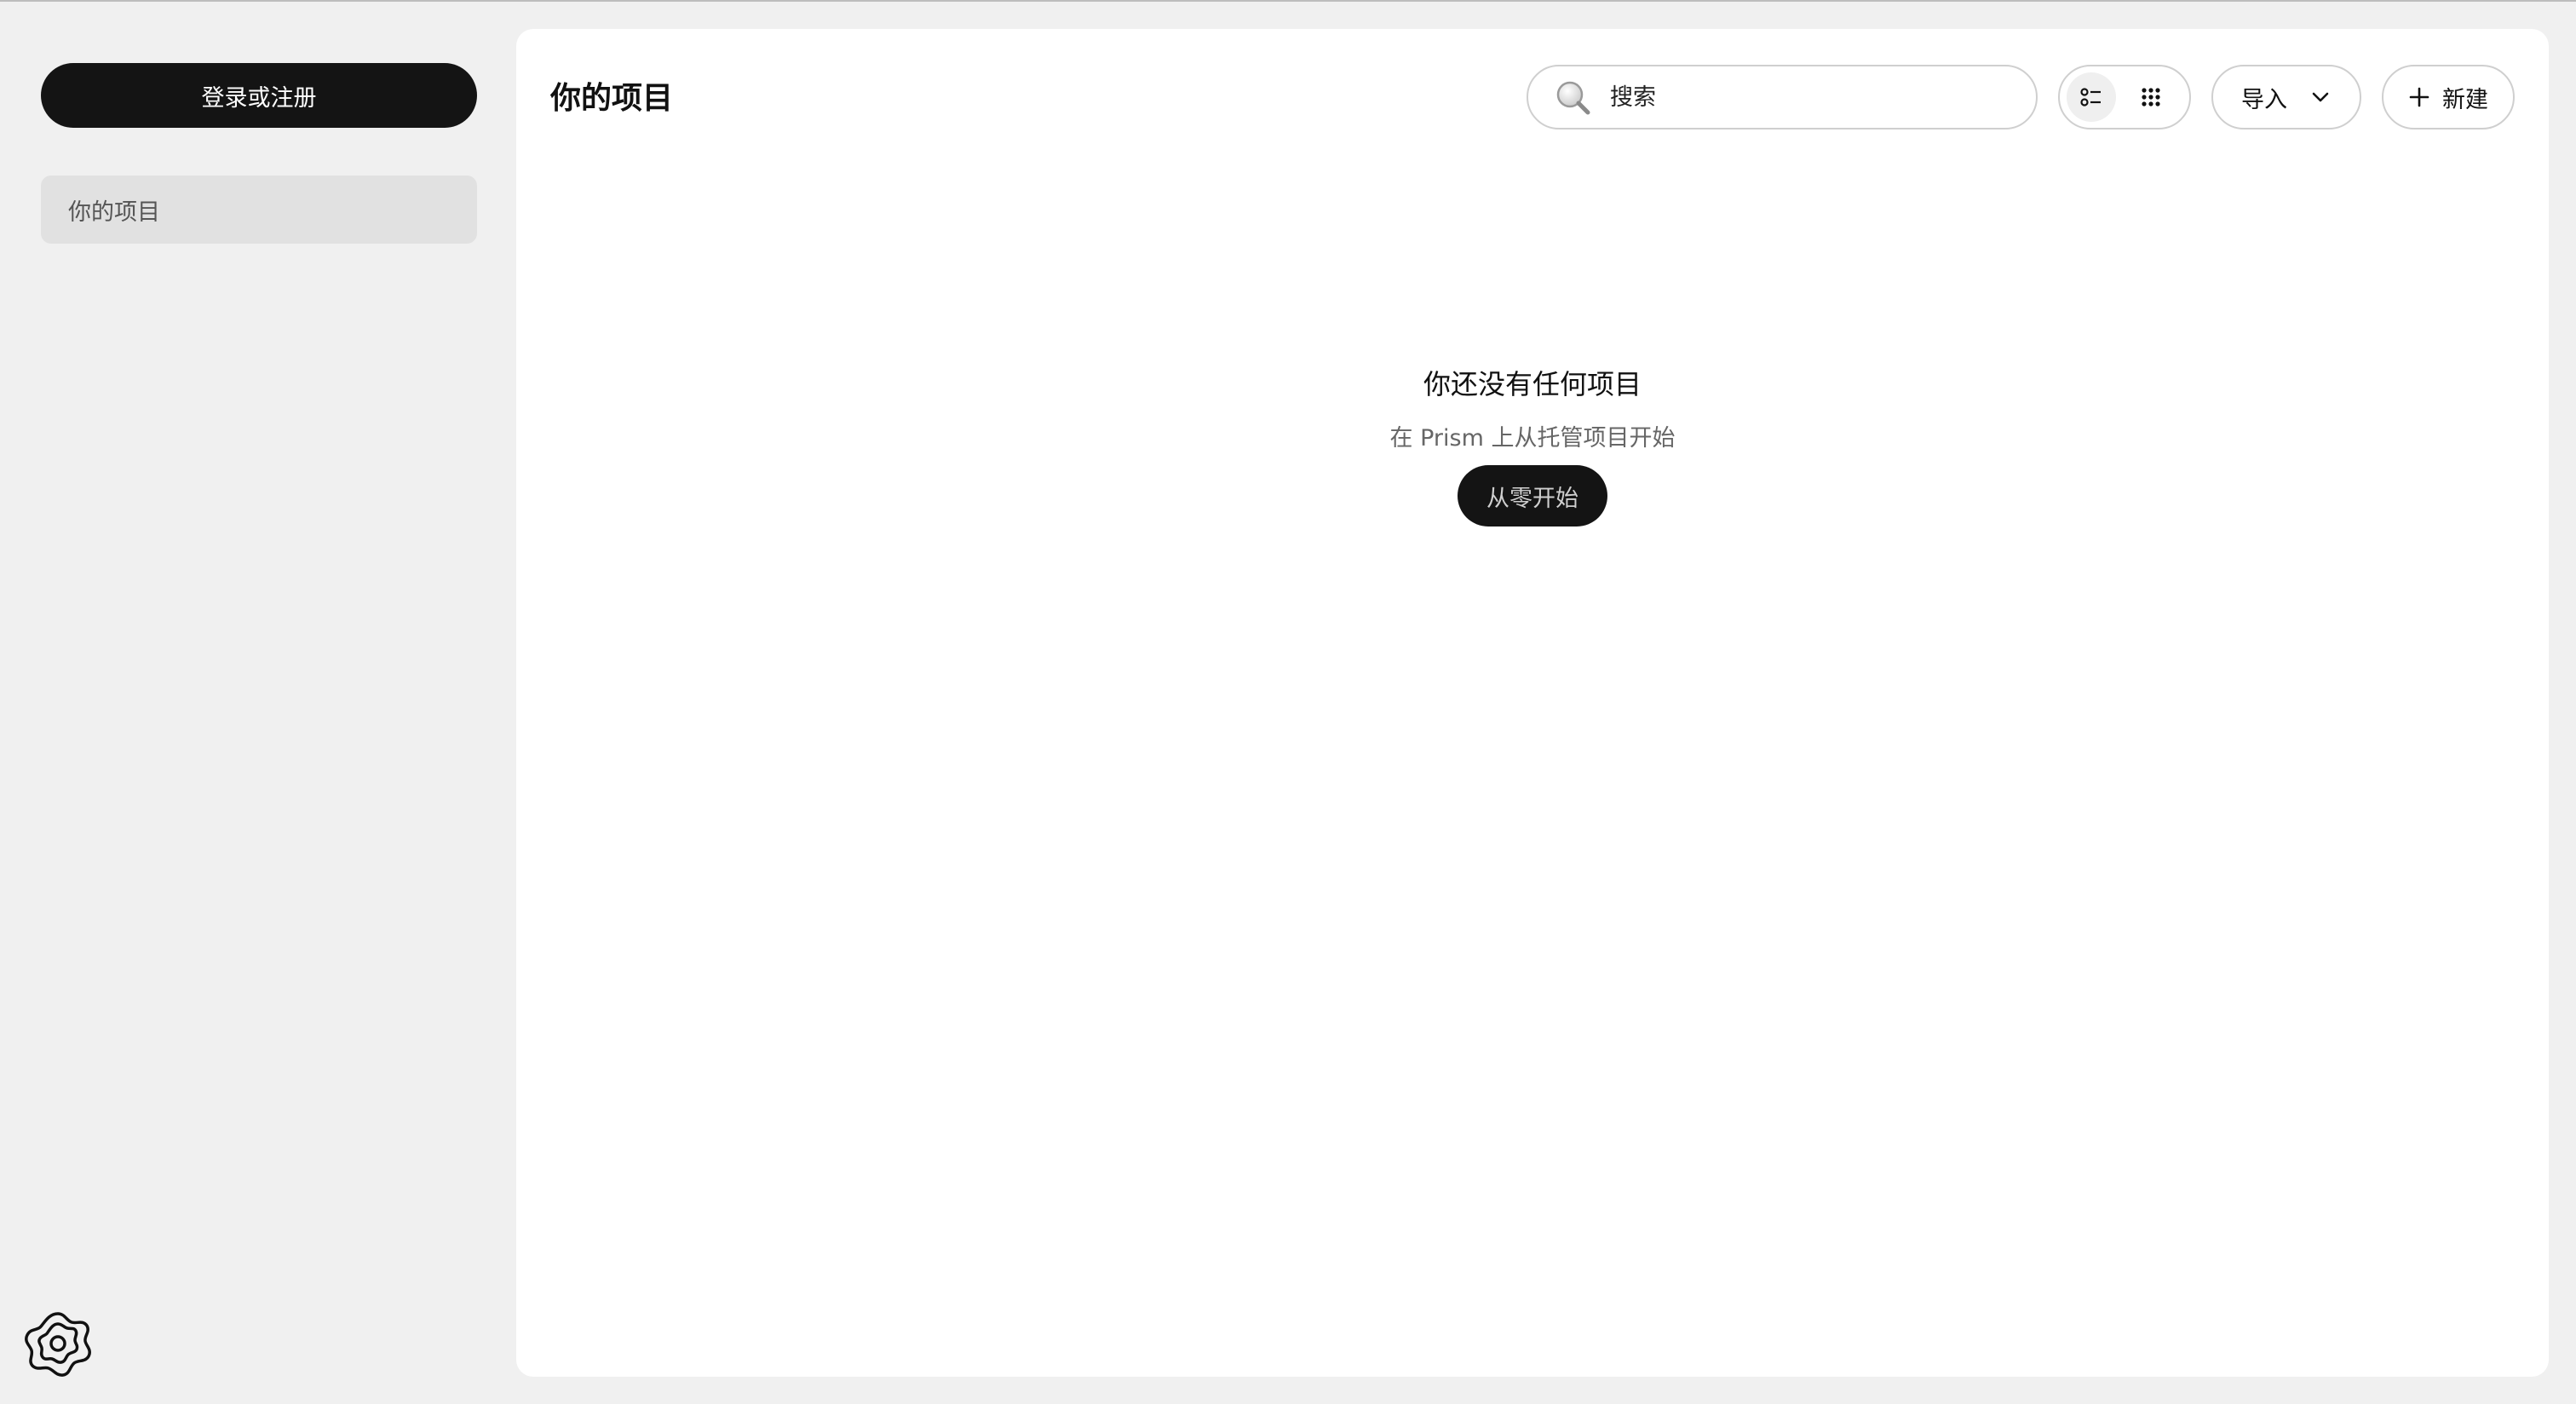 The image size is (2576, 1404). Describe the element at coordinates (1533, 384) in the screenshot. I see `empty-state-title: 你还没有任何项目` at that location.